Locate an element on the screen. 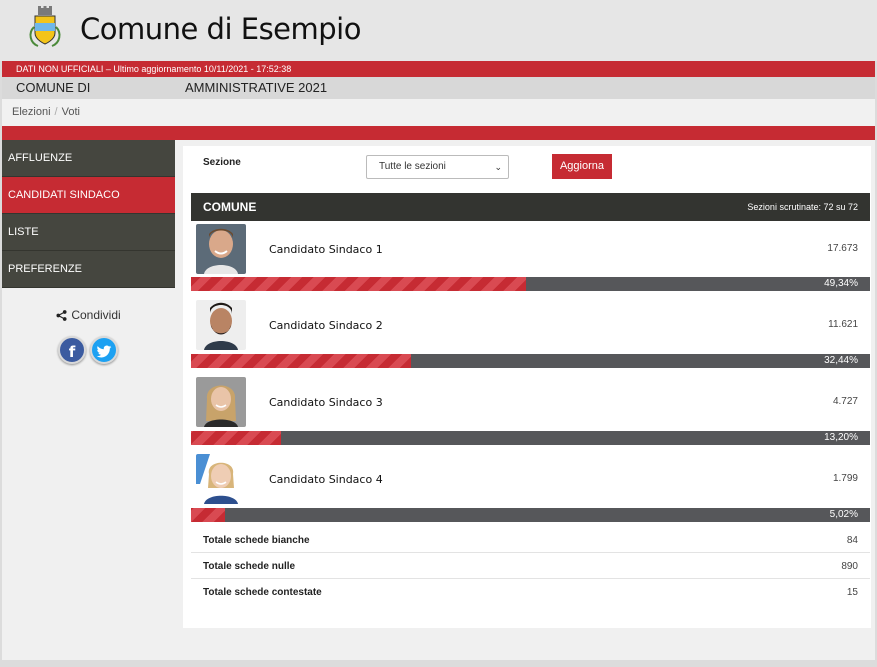 The image size is (877, 667). candidate-percent: 49,34% is located at coordinates (841, 283).